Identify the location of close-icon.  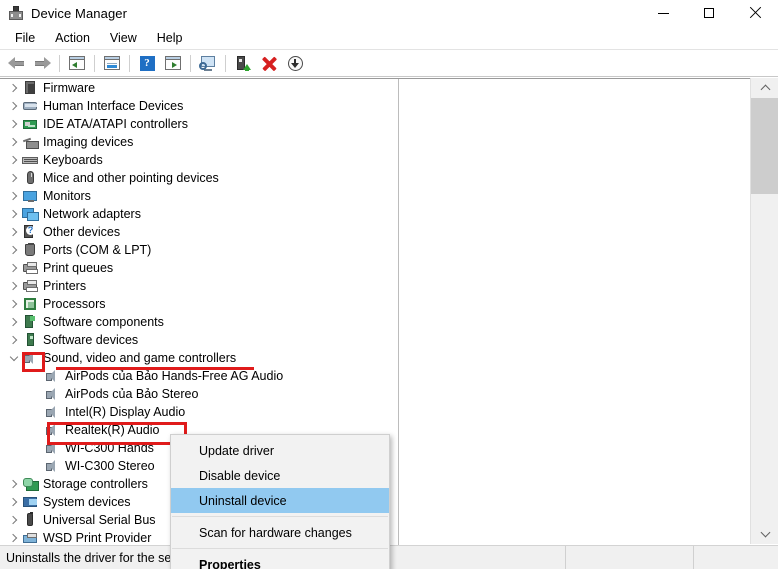
(755, 13).